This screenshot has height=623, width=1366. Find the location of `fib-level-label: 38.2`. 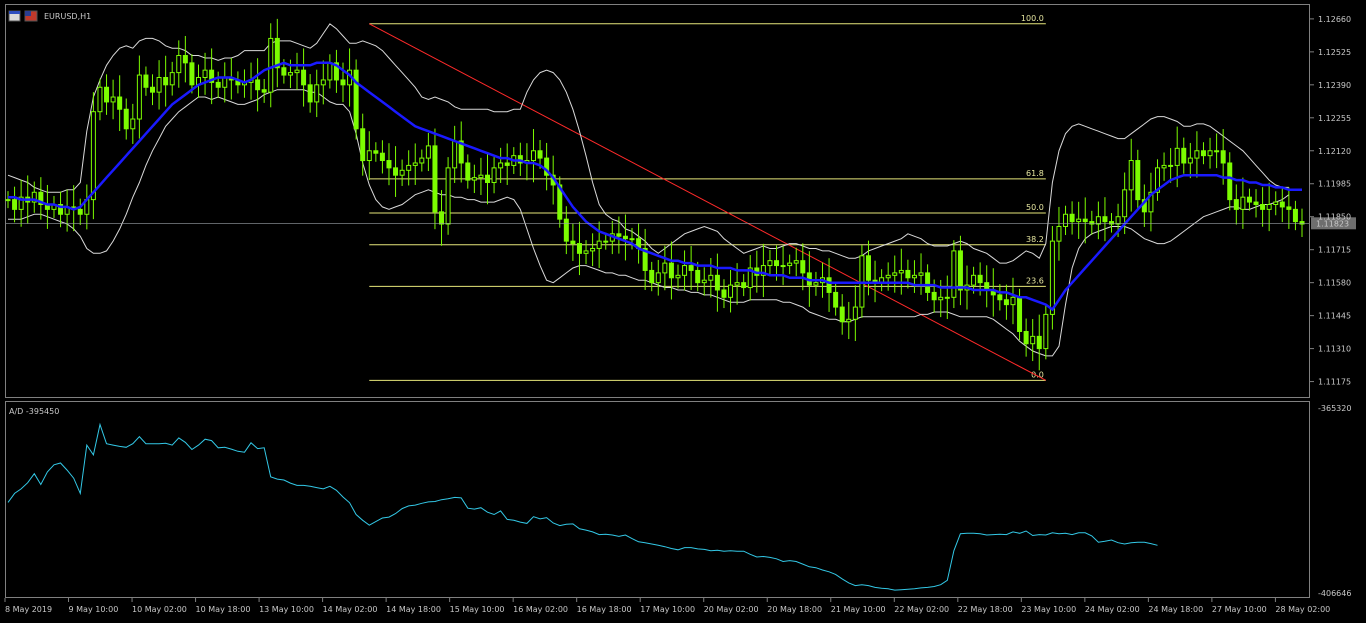

fib-level-label: 38.2 is located at coordinates (1035, 239).